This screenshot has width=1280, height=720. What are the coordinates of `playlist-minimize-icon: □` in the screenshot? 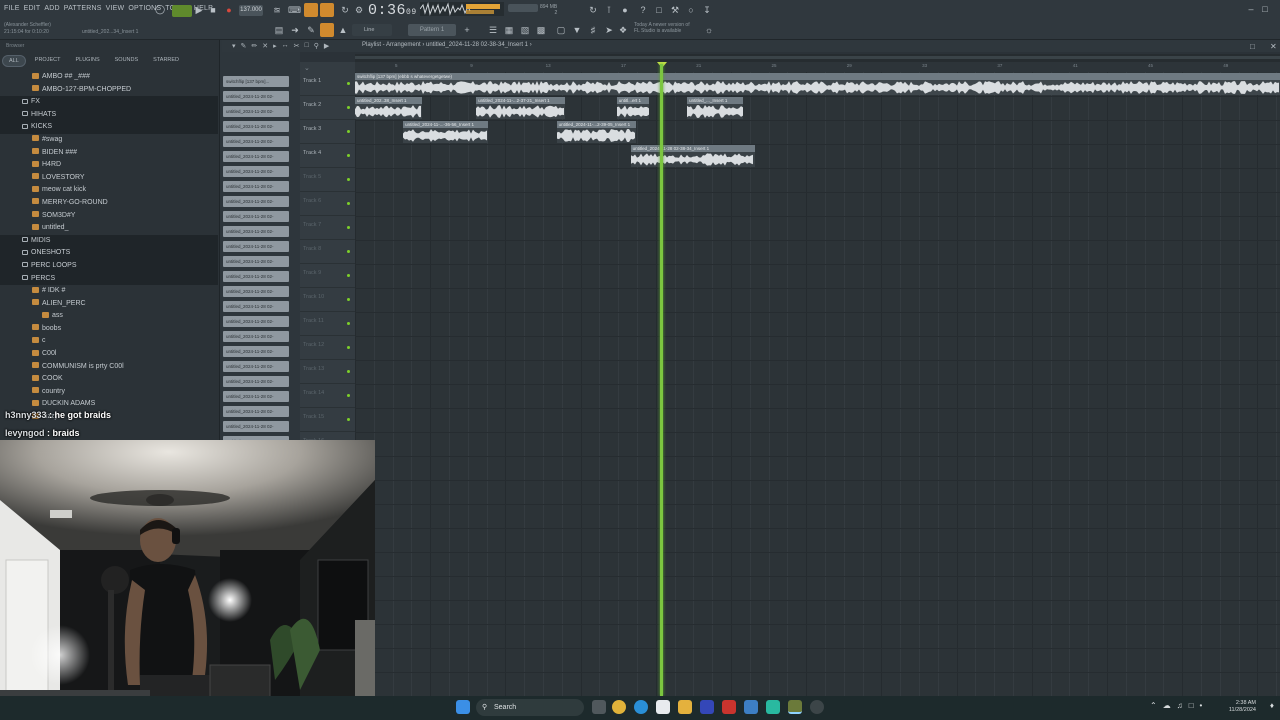 It's located at (1252, 46).